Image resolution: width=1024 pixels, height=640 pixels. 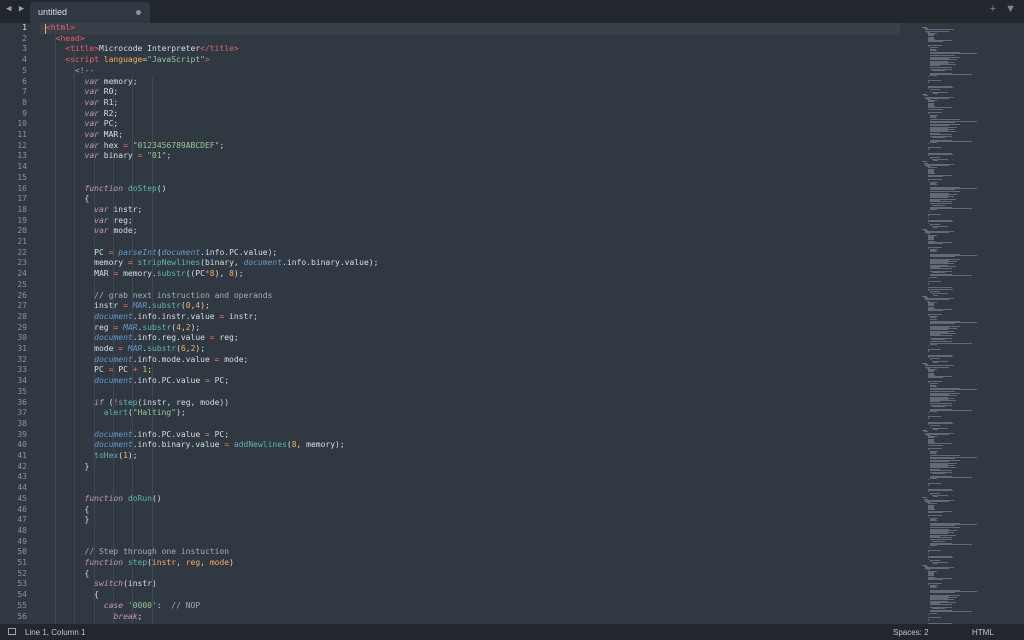 I want to click on line-number: 31, so click(x=22, y=348).